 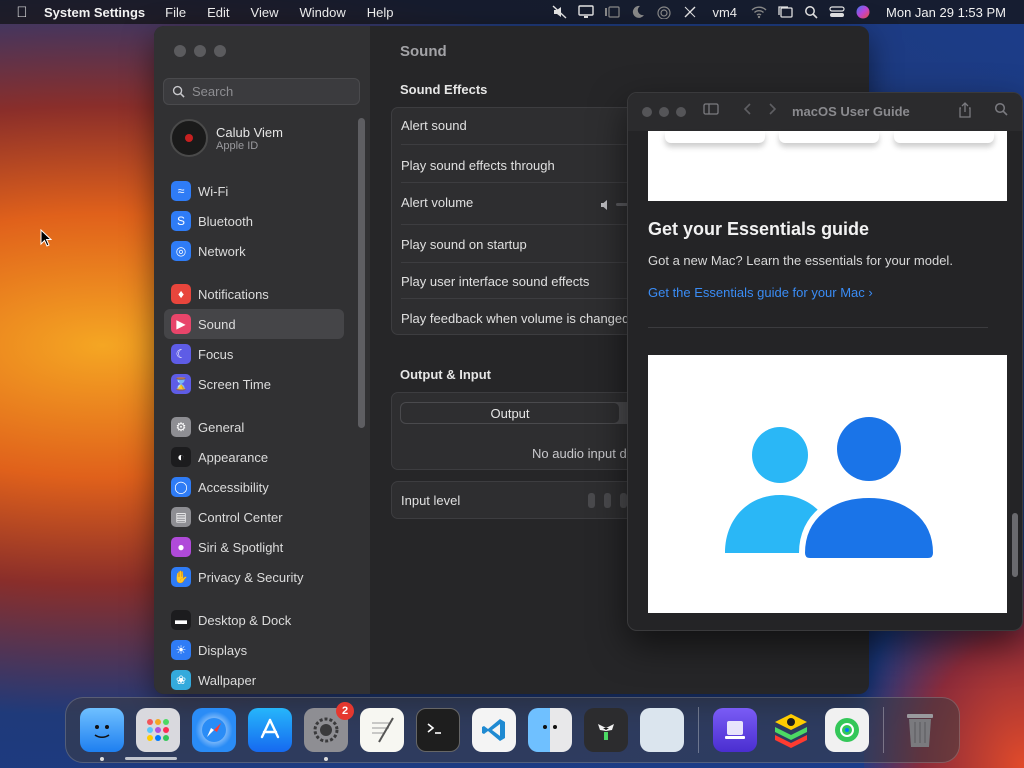 I want to click on speaker-icon: ▶, so click(x=181, y=324).